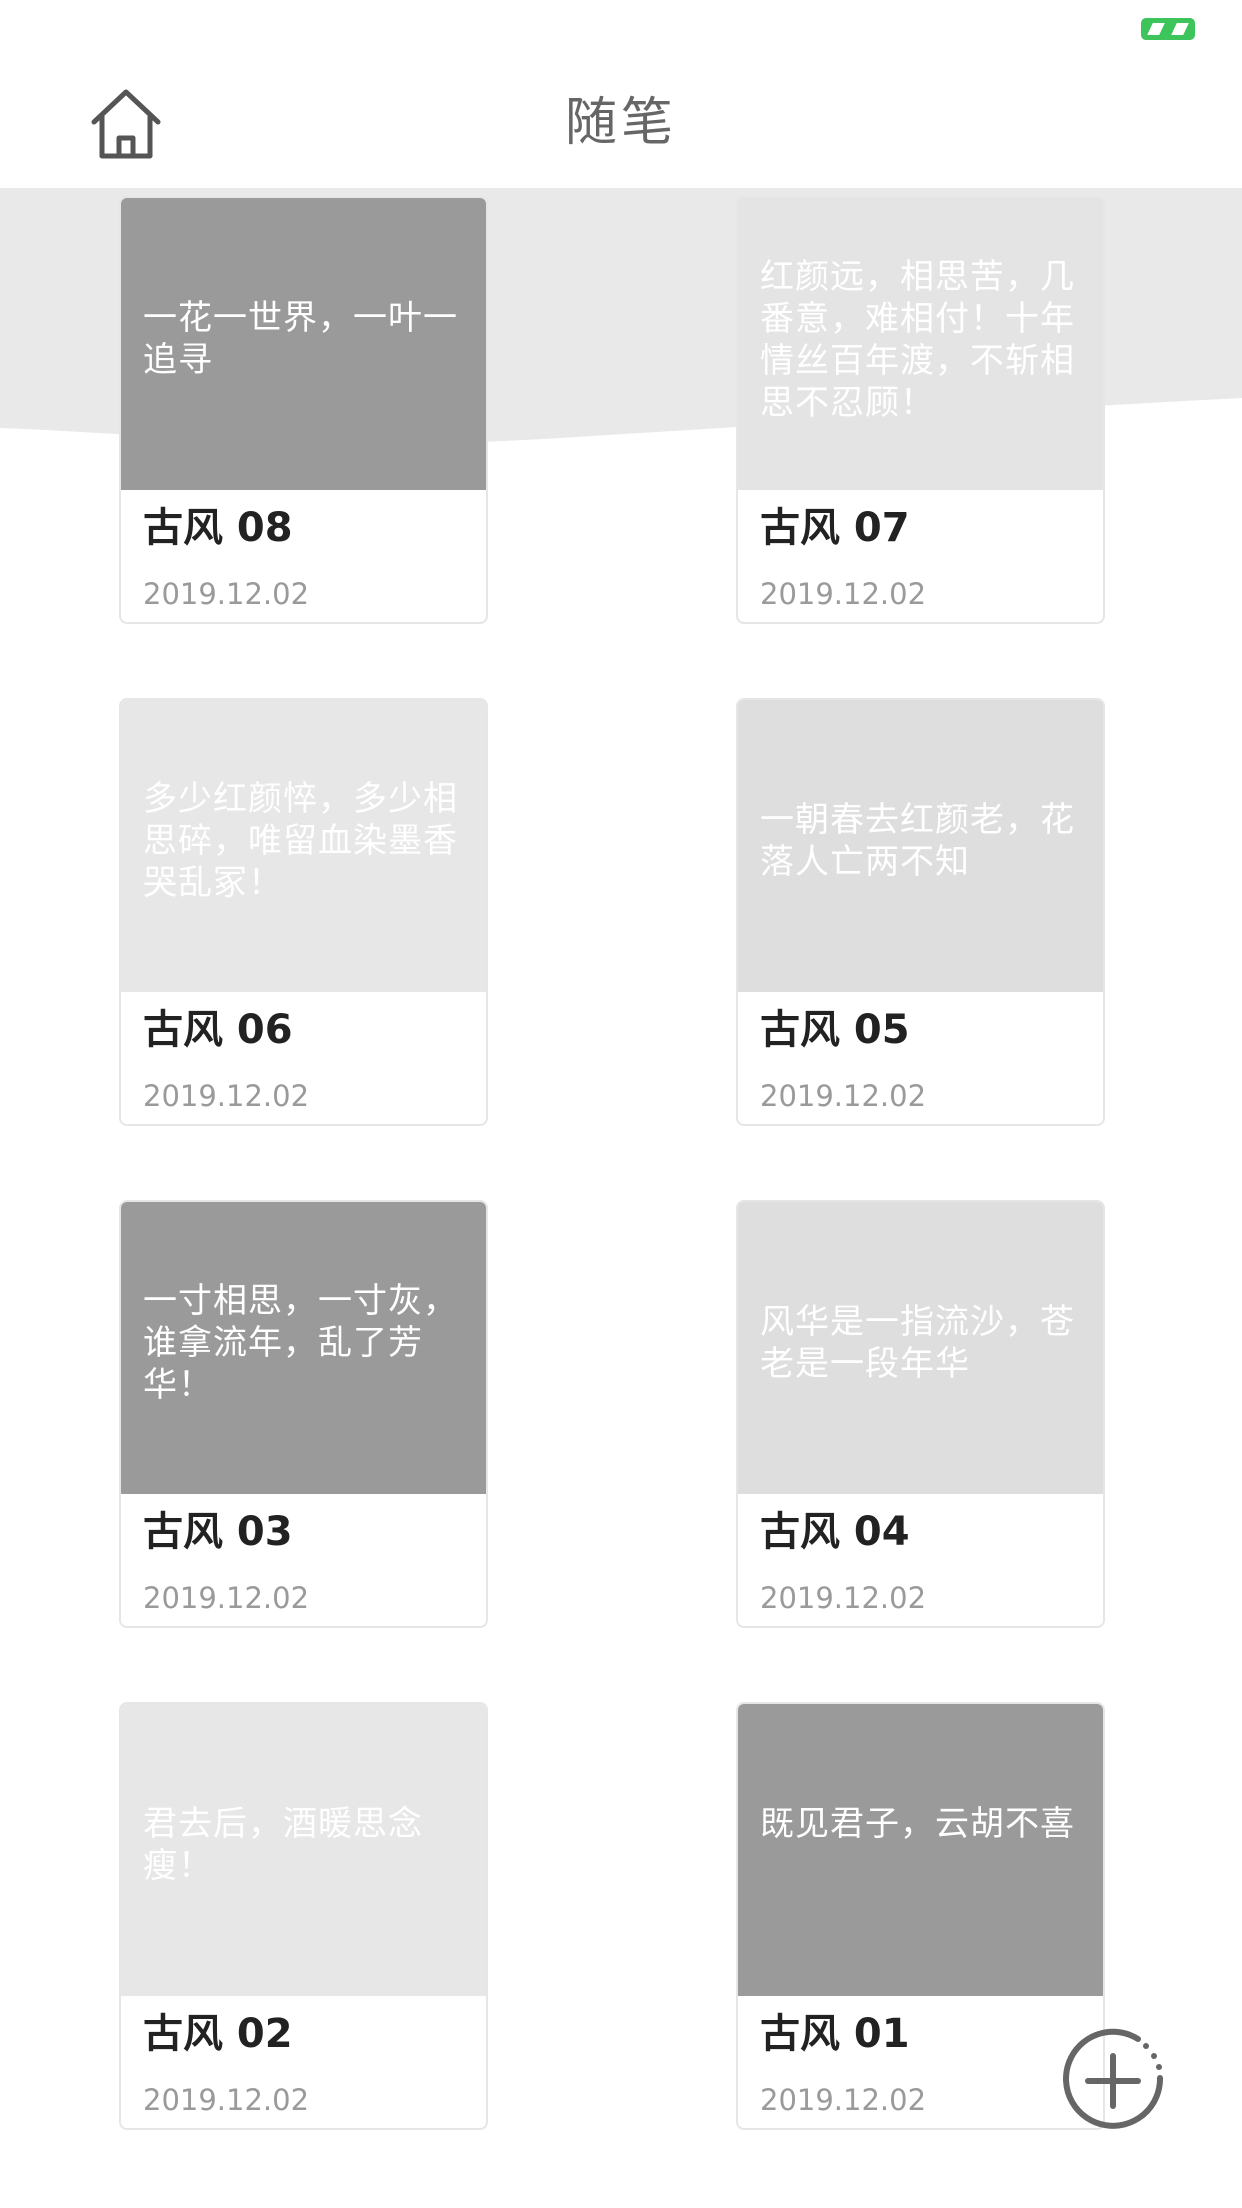 The width and height of the screenshot is (1242, 2208). What do you see at coordinates (917, 841) in the screenshot?
I see `card-excerpt: 一朝春去红颜老，花落人亡两不知` at bounding box center [917, 841].